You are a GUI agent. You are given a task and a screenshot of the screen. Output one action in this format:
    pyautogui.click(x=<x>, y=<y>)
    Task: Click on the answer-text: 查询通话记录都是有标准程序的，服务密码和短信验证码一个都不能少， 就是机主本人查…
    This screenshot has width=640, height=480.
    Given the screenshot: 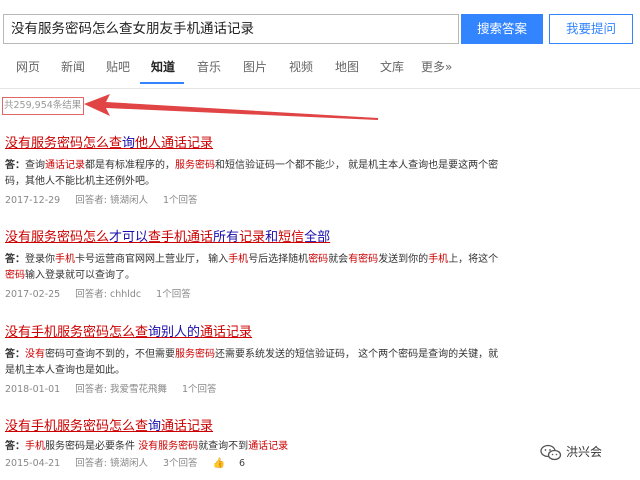 What is the action you would take?
    pyautogui.click(x=251, y=173)
    